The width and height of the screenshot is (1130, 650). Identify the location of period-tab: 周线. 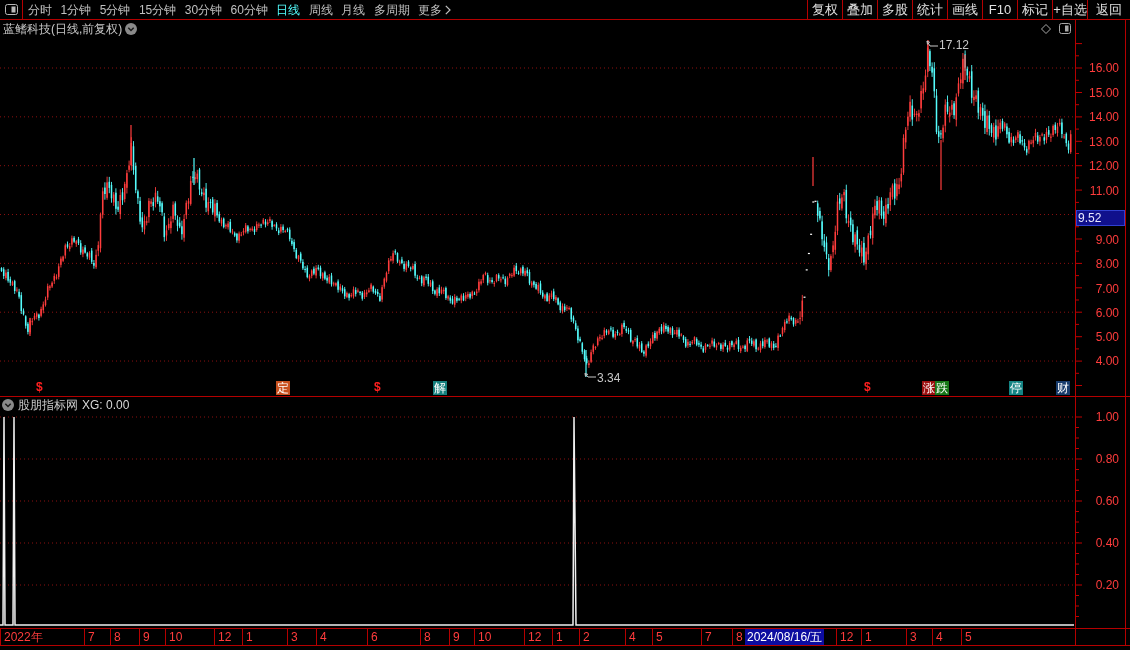
(320, 9).